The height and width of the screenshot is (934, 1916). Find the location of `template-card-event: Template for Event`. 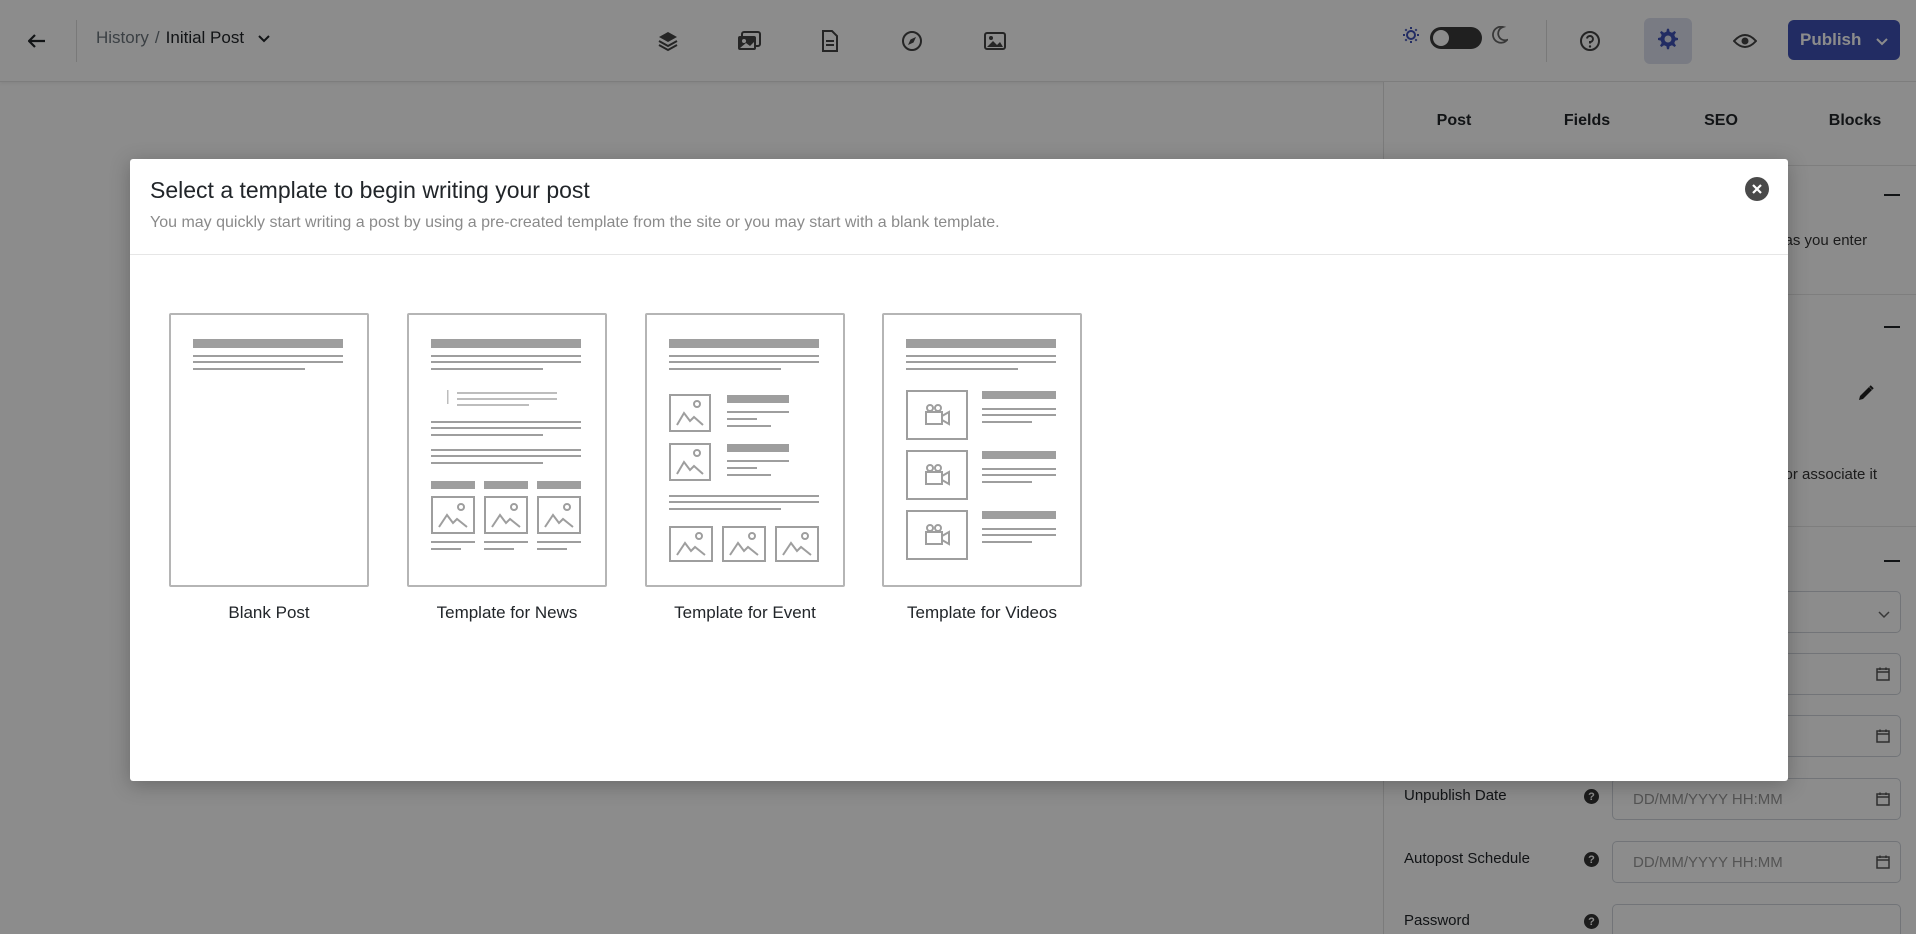

template-card-event: Template for Event is located at coordinates (745, 468).